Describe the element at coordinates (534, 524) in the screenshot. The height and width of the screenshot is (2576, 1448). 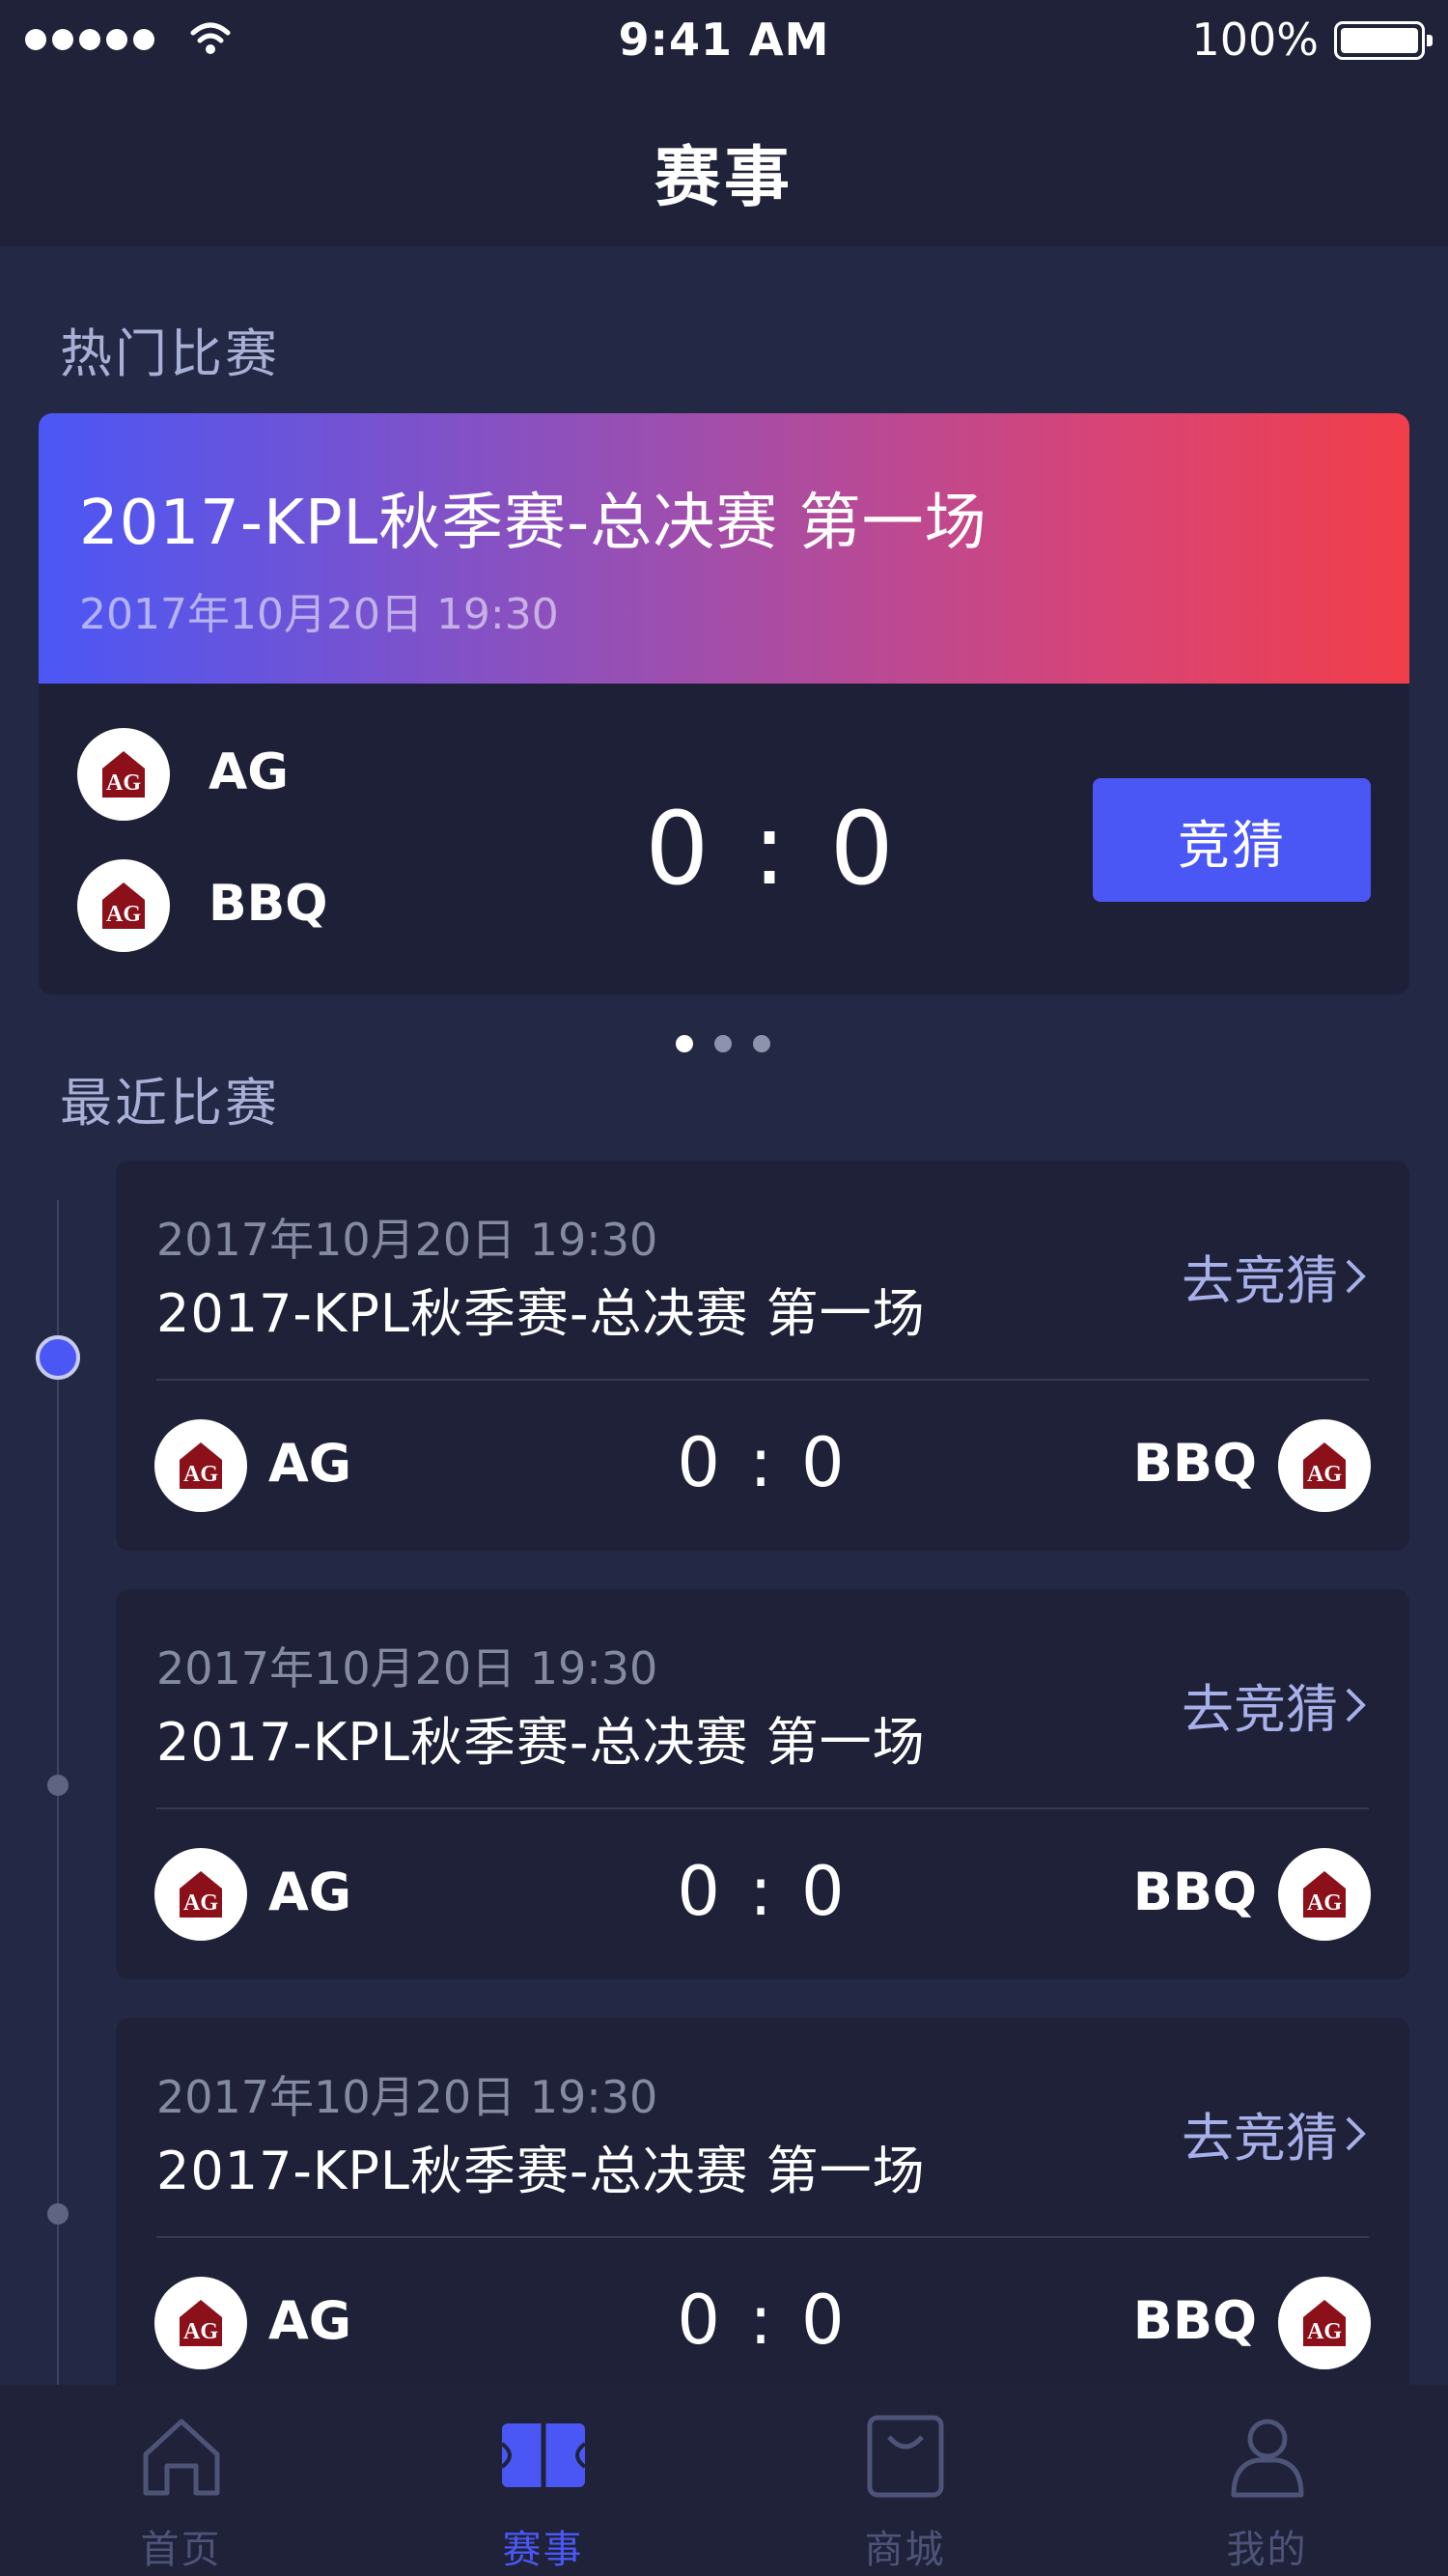
I see `hot-match-title: 2017-KPL秋季赛-总决赛 第一场` at that location.